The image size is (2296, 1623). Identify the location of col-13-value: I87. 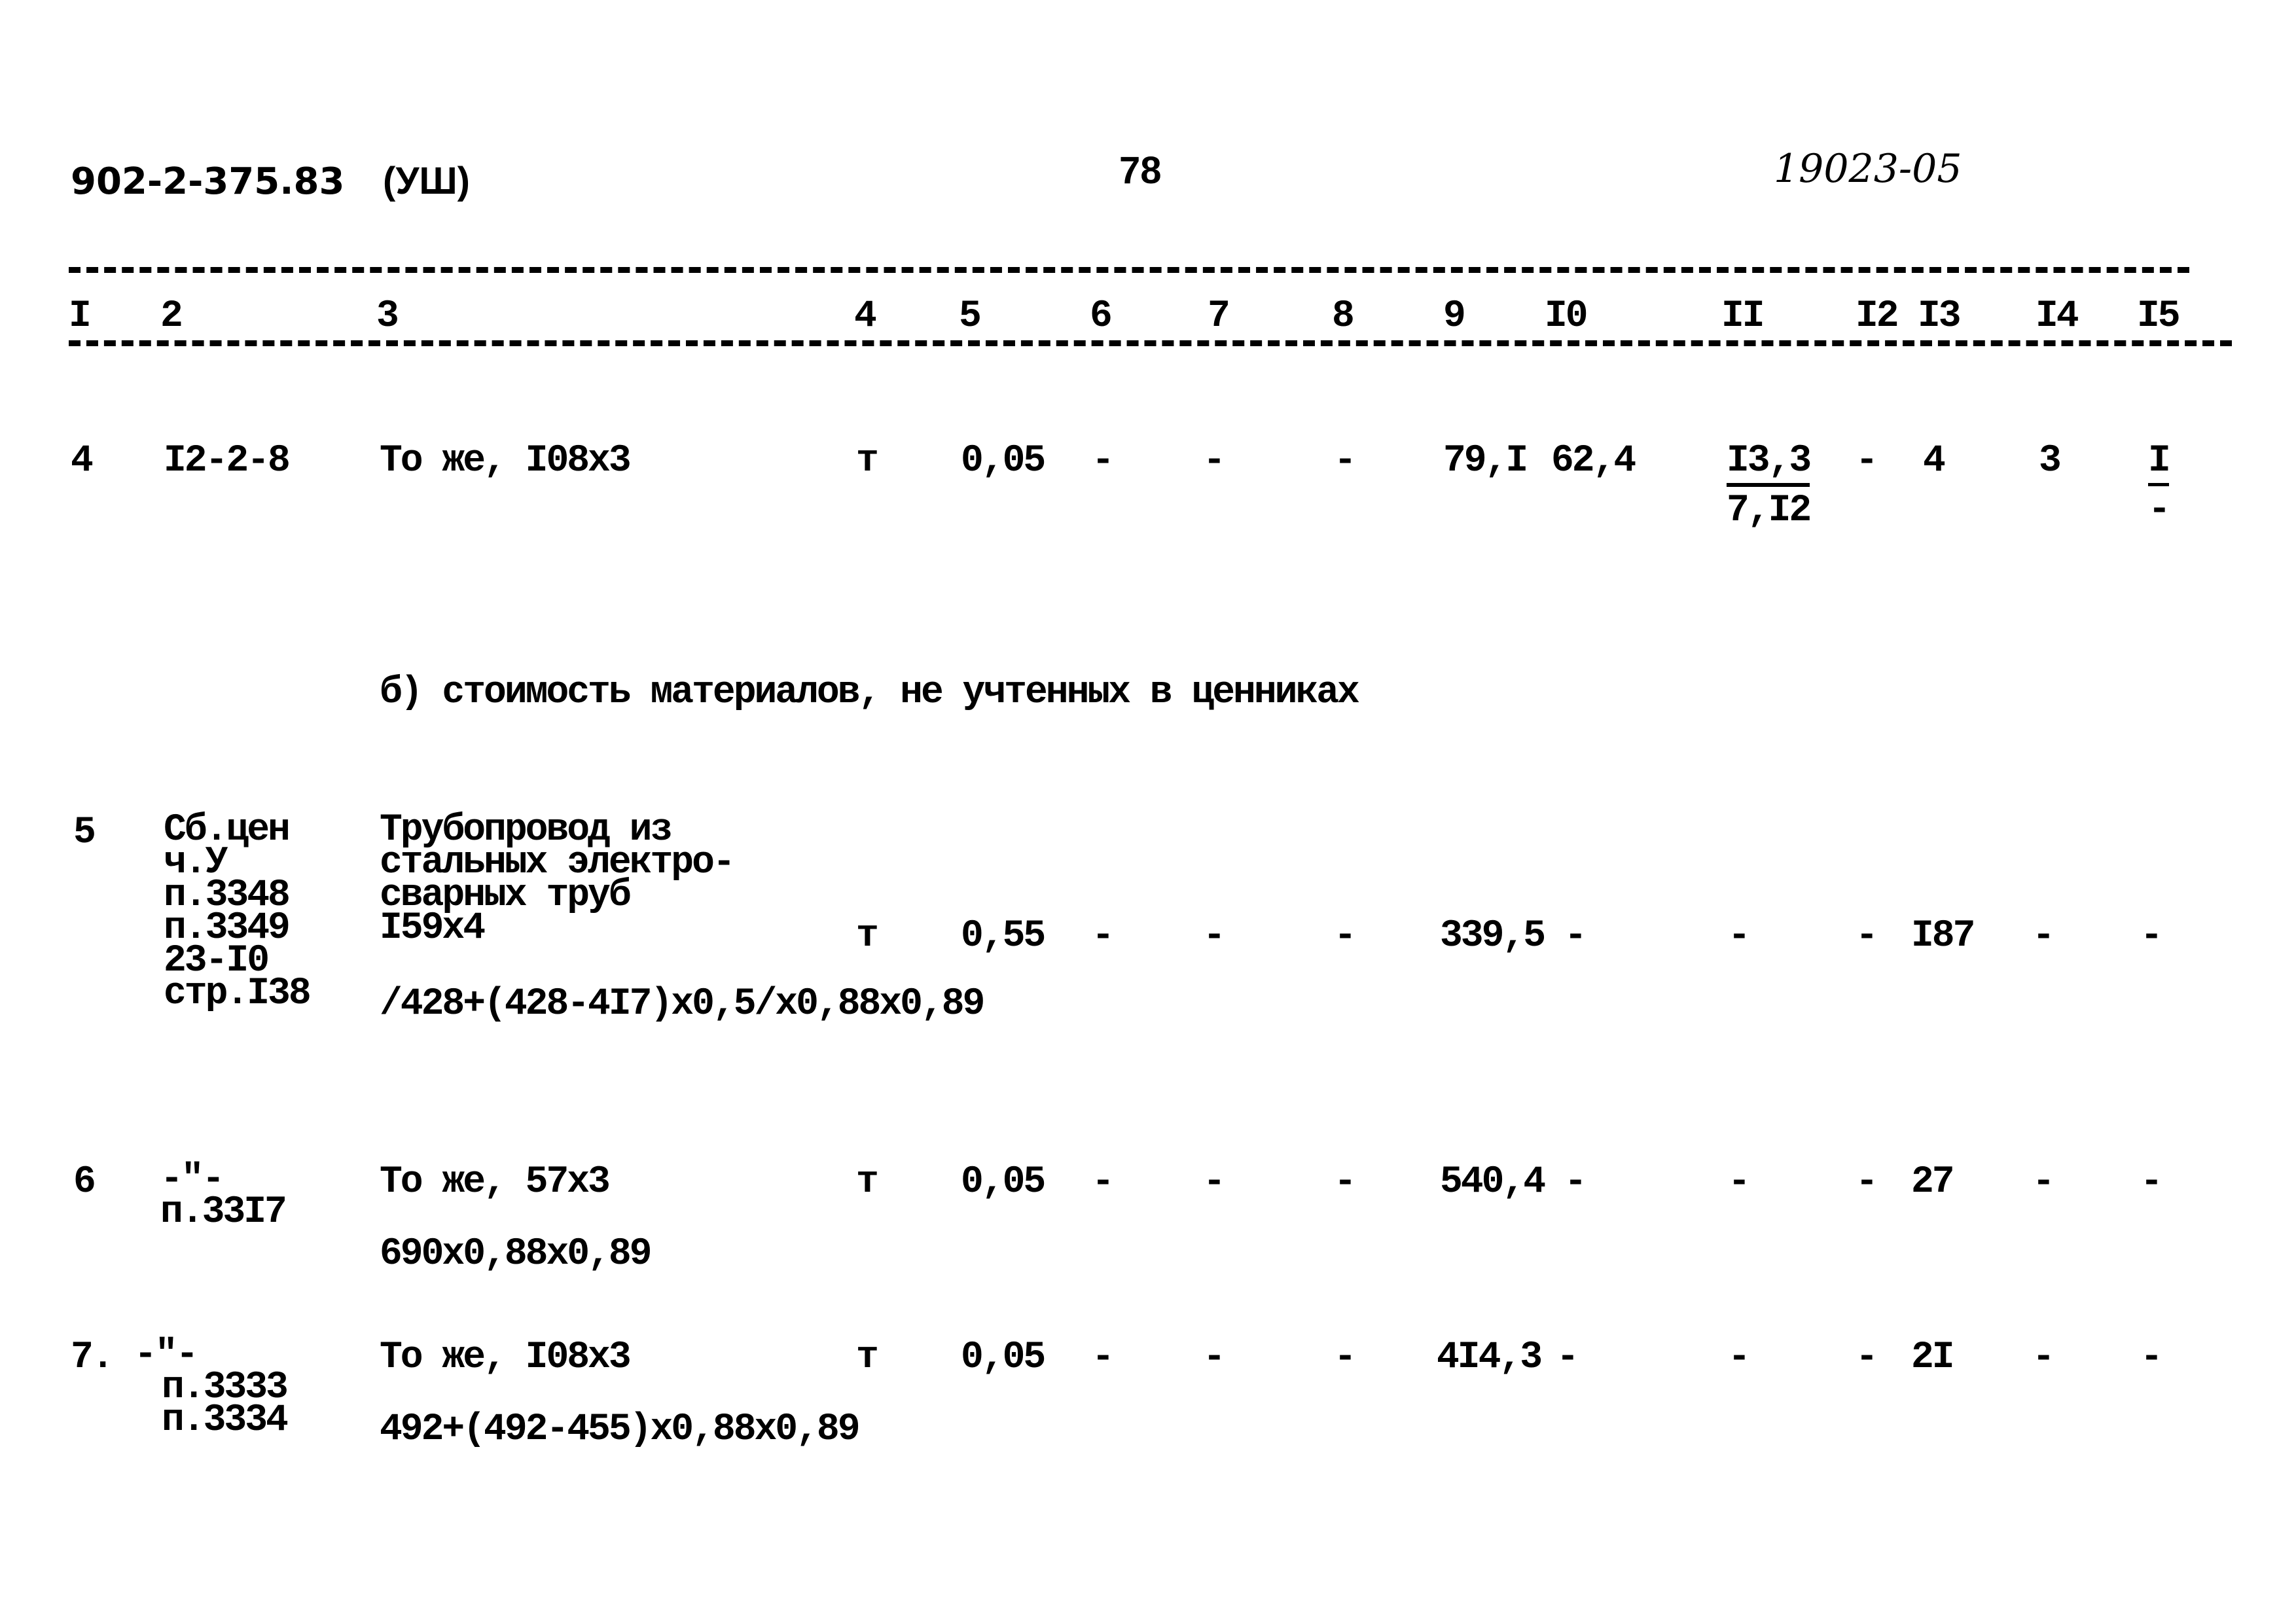
(1943, 936).